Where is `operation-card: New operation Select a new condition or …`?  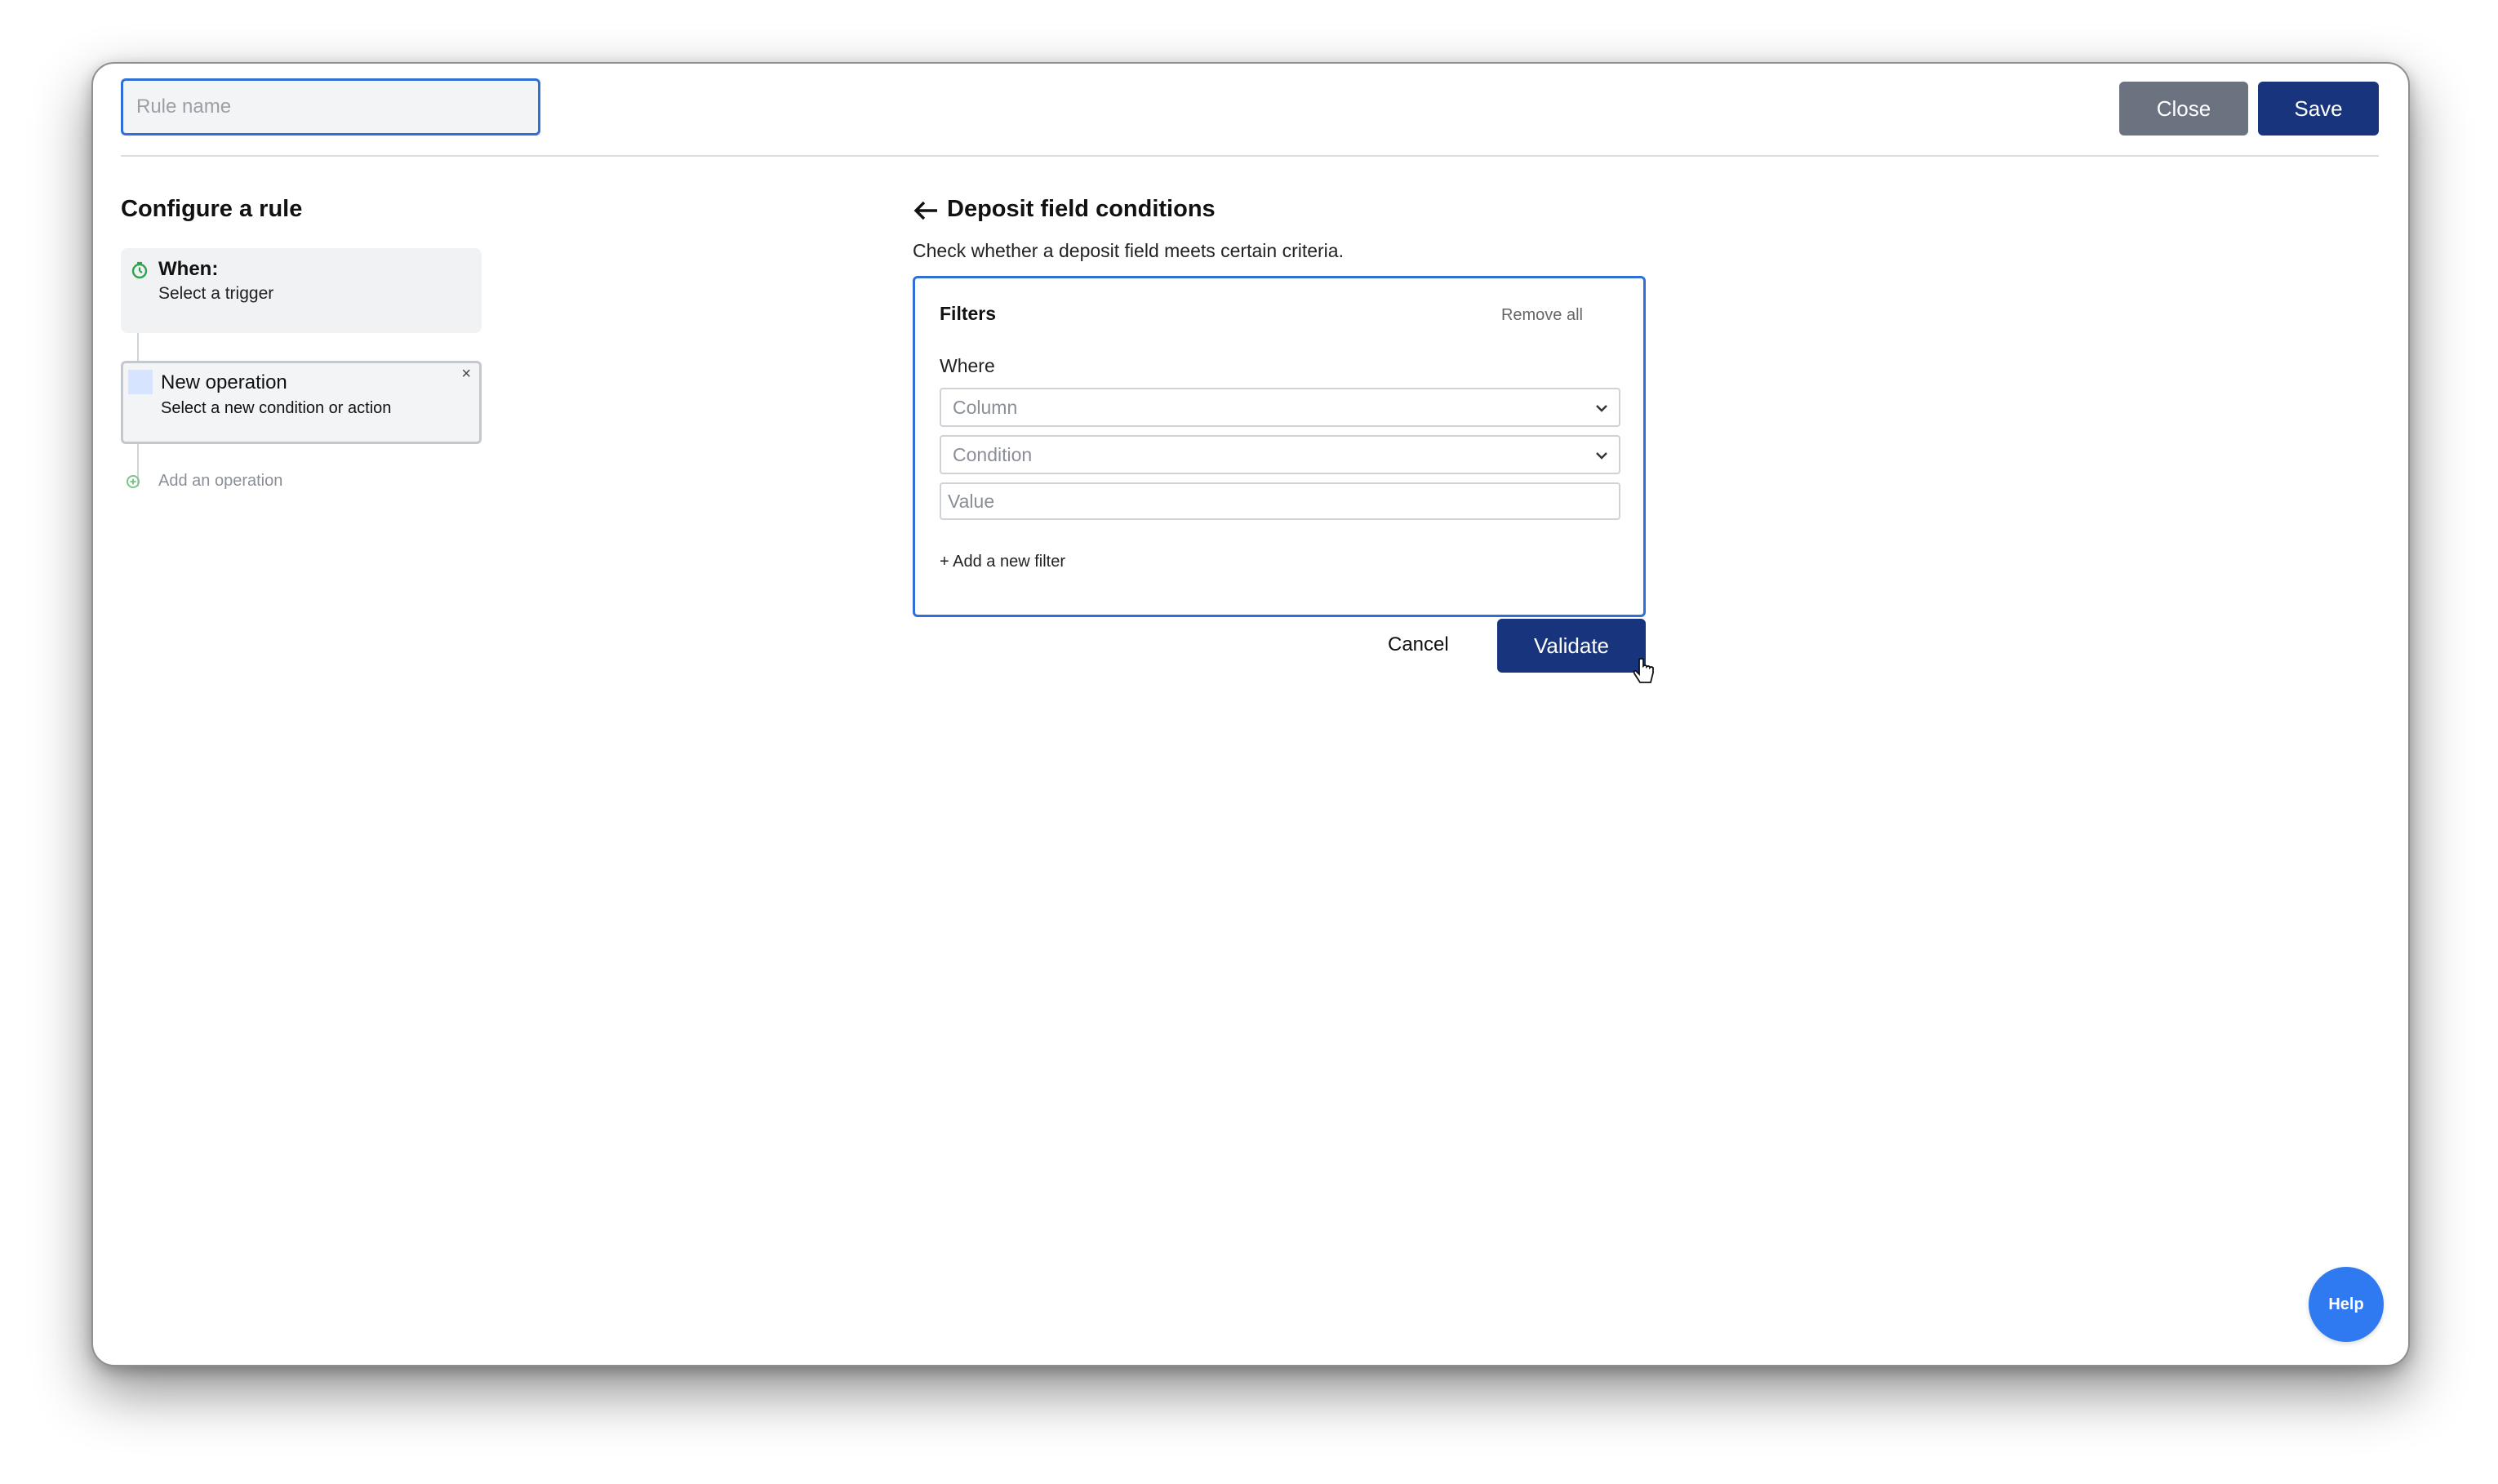 operation-card: New operation Select a new condition or … is located at coordinates (301, 403).